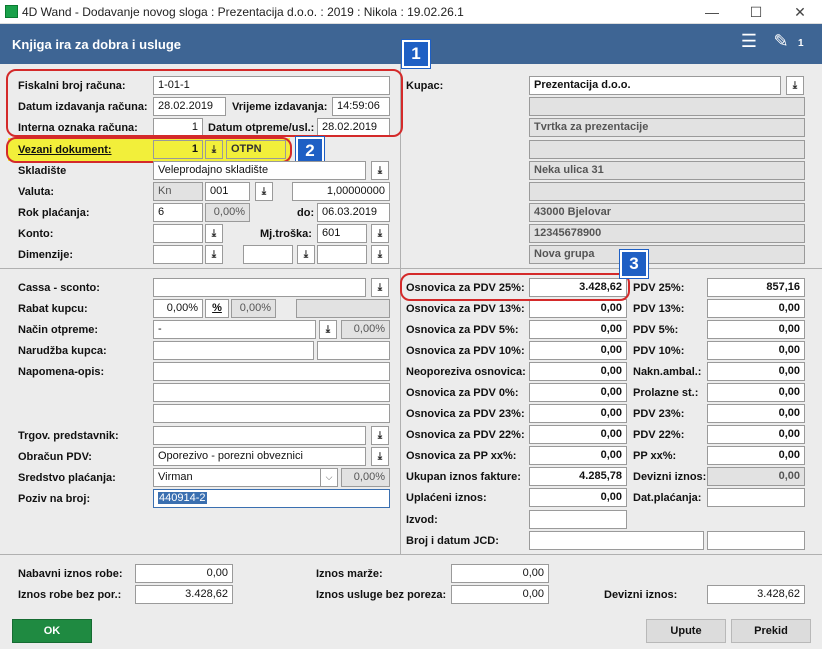 The height and width of the screenshot is (649, 822). What do you see at coordinates (178, 233) in the screenshot?
I see `konto-field` at bounding box center [178, 233].